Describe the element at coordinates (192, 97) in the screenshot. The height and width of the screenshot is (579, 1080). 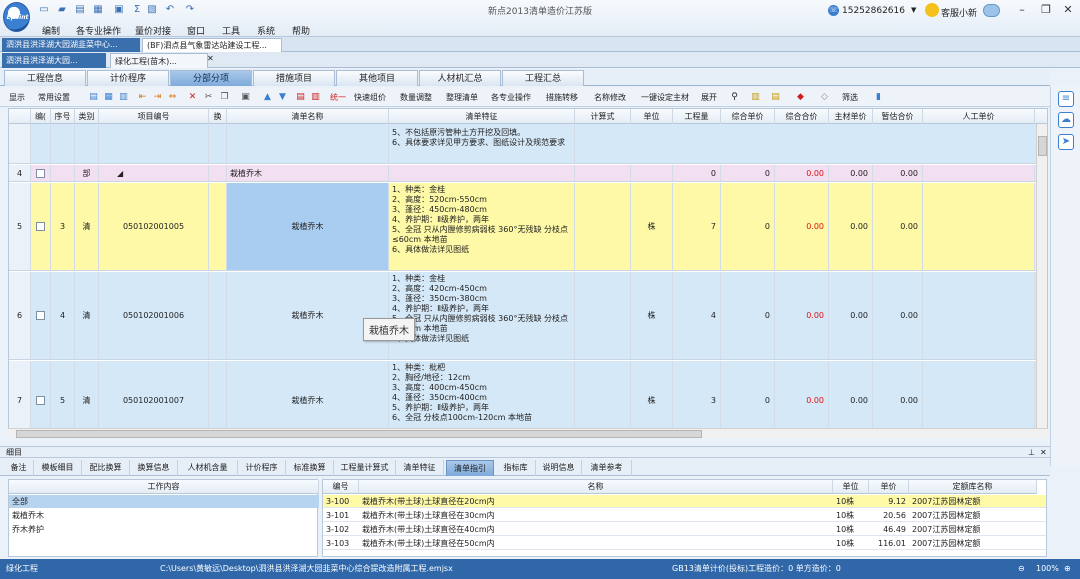
I see `delete-icon: ✕` at that location.